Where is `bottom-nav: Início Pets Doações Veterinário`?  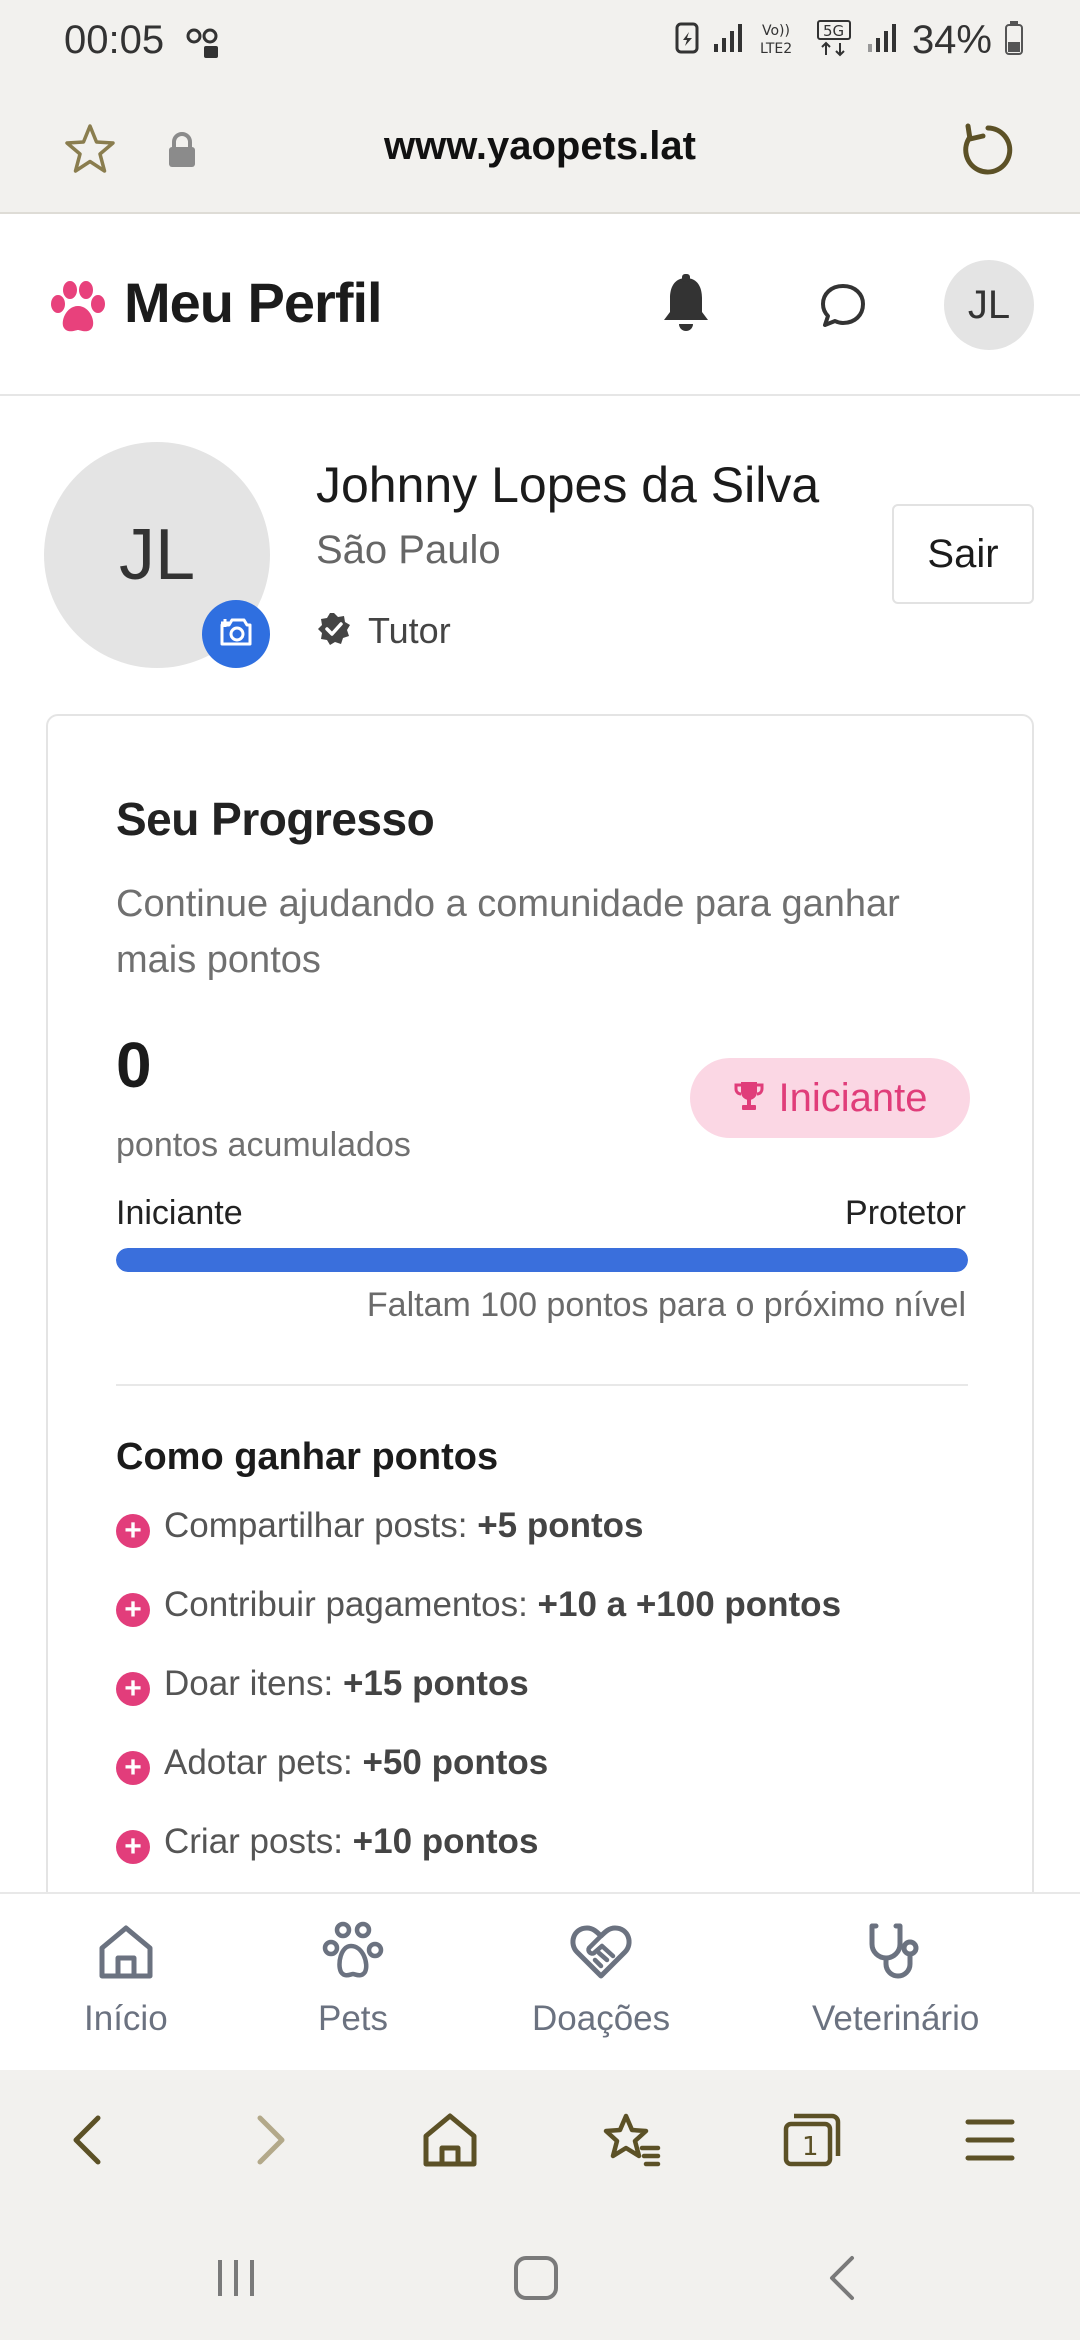 bottom-nav: Início Pets Doações Veterinário is located at coordinates (540, 1981).